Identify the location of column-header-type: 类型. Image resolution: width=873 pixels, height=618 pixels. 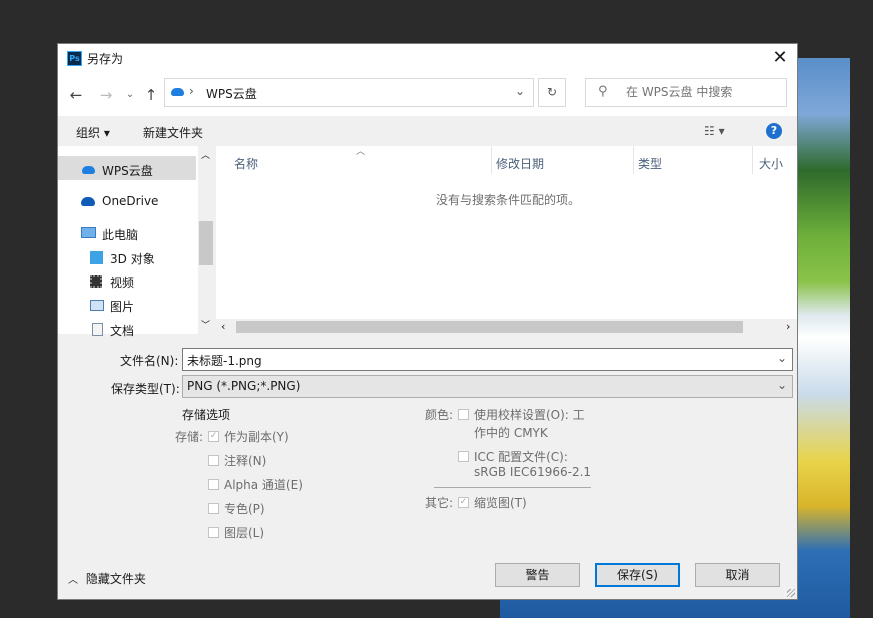
(650, 163).